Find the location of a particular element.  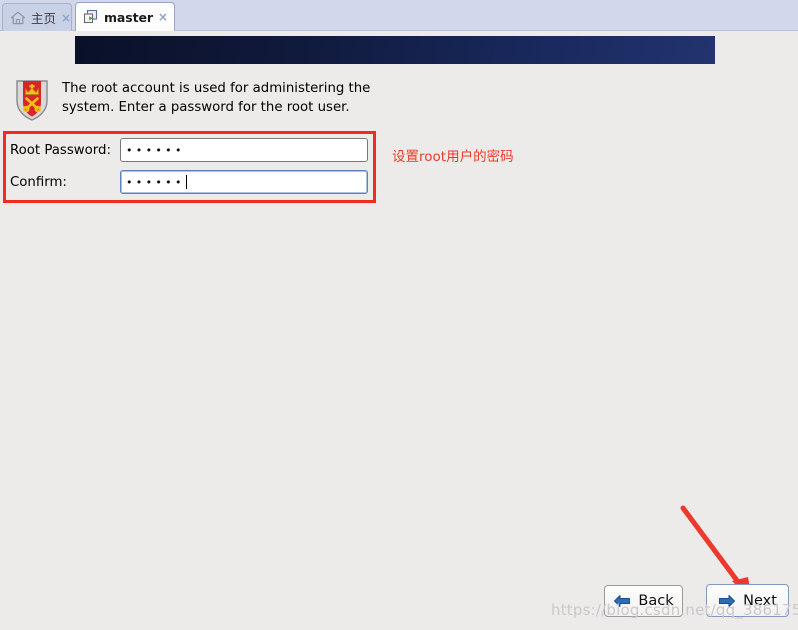

confirm-password-row: Confirm: •••••• is located at coordinates (190, 182).